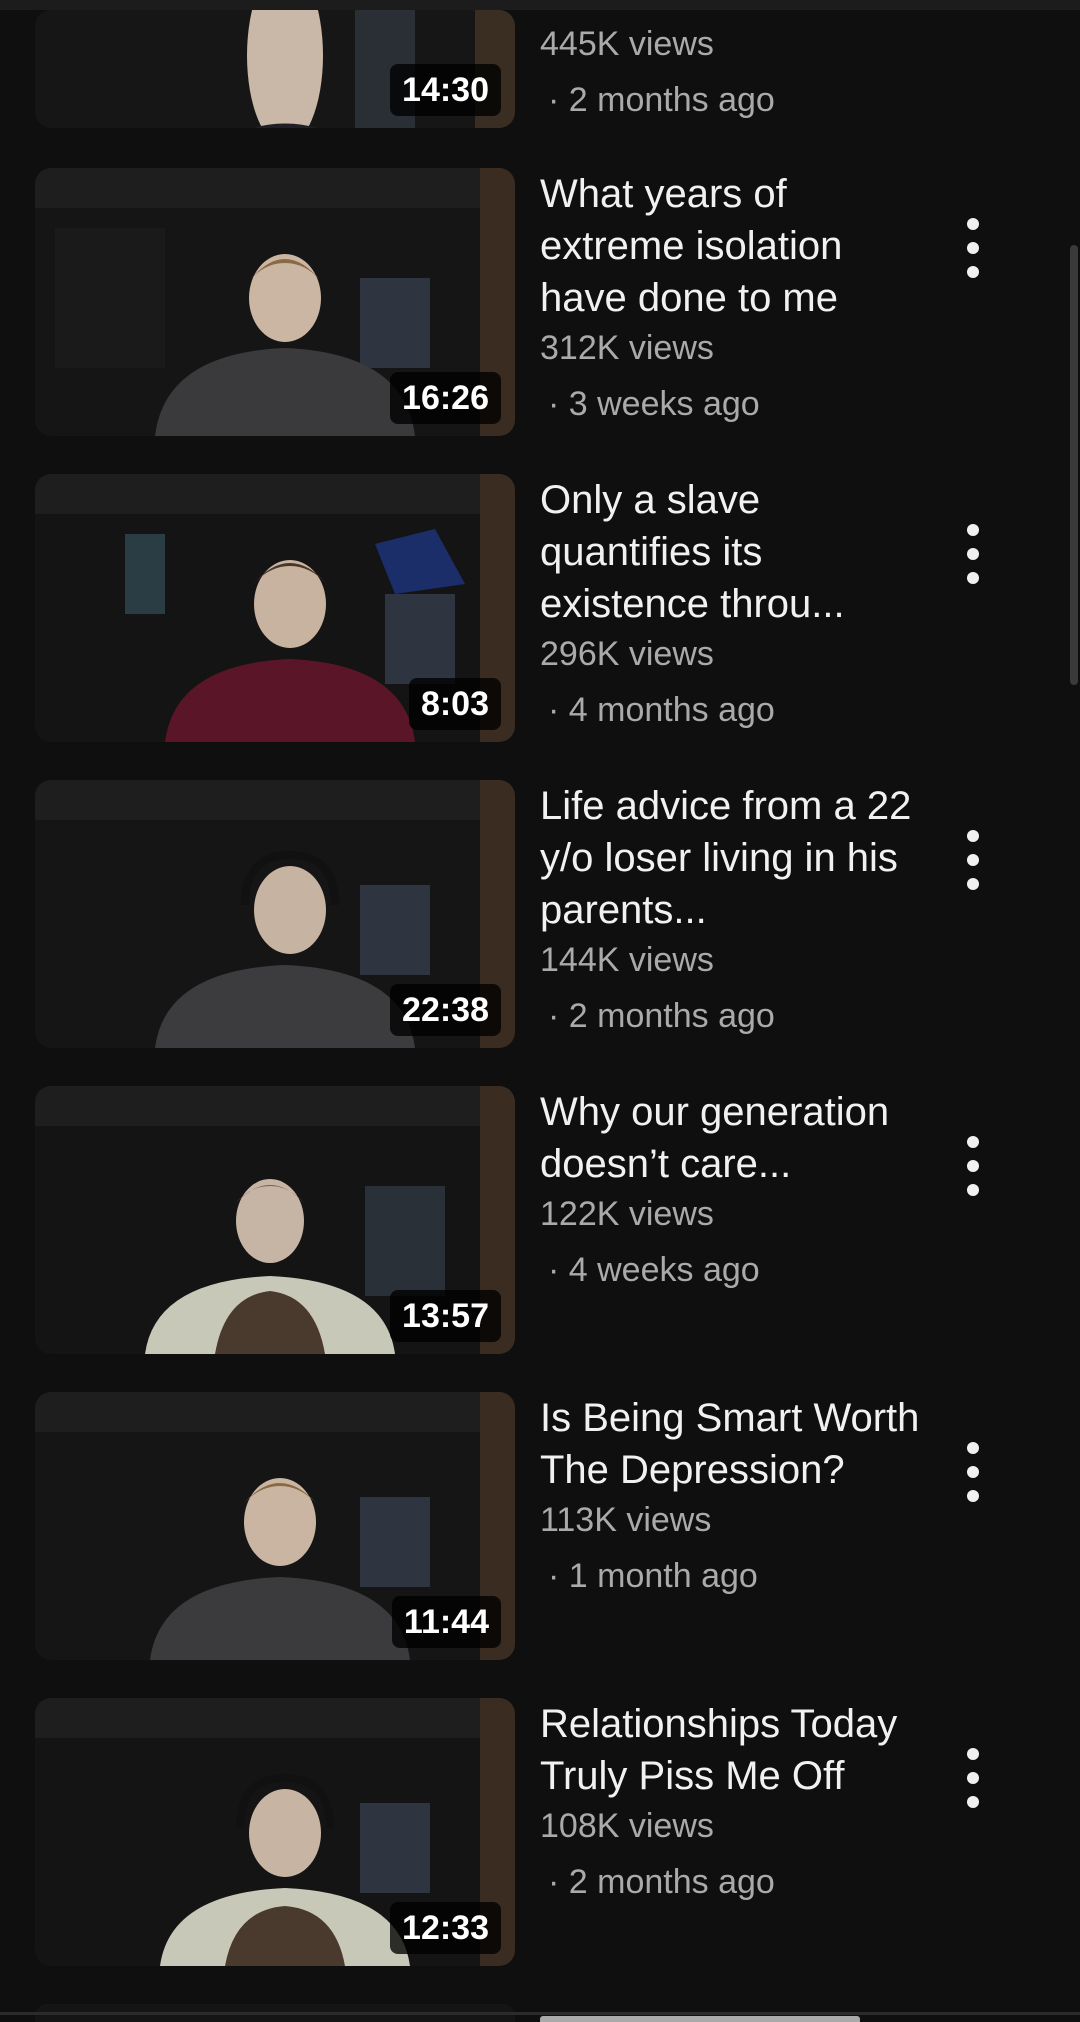 This screenshot has width=1080, height=2022. Describe the element at coordinates (626, 1520) in the screenshot. I see `video-views: 113K views` at that location.